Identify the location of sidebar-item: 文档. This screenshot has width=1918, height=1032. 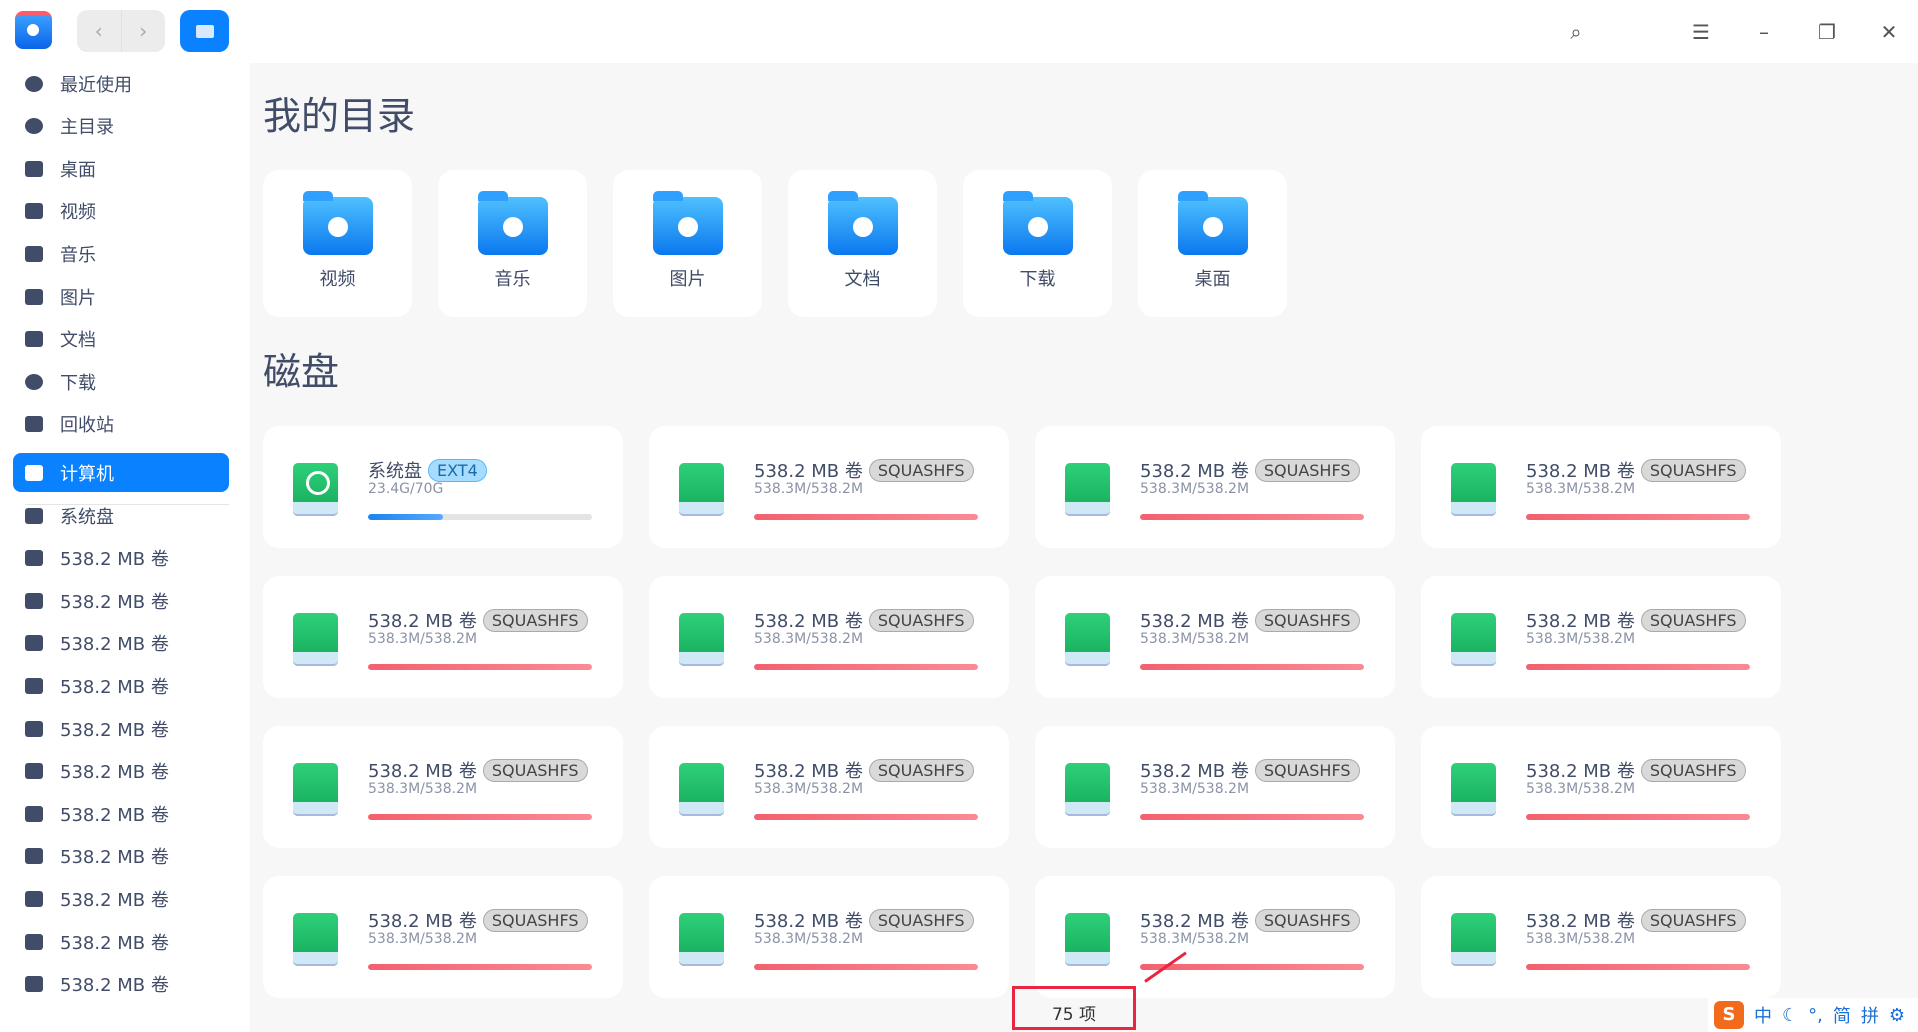
(121, 339).